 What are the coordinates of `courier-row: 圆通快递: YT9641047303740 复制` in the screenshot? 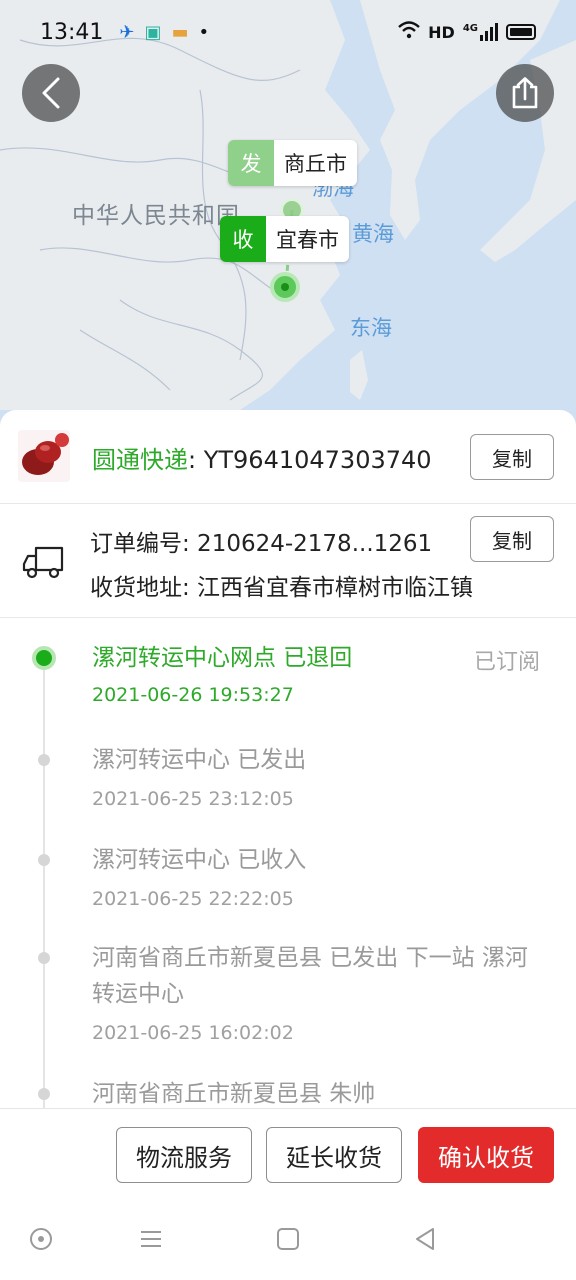 It's located at (288, 457).